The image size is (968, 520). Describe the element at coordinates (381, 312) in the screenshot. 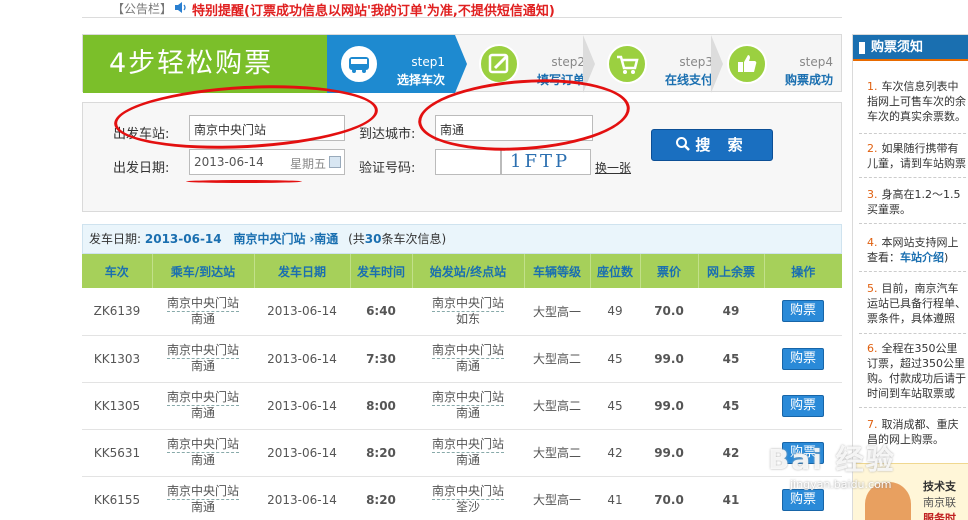

I see `depart-time: 6:40` at that location.